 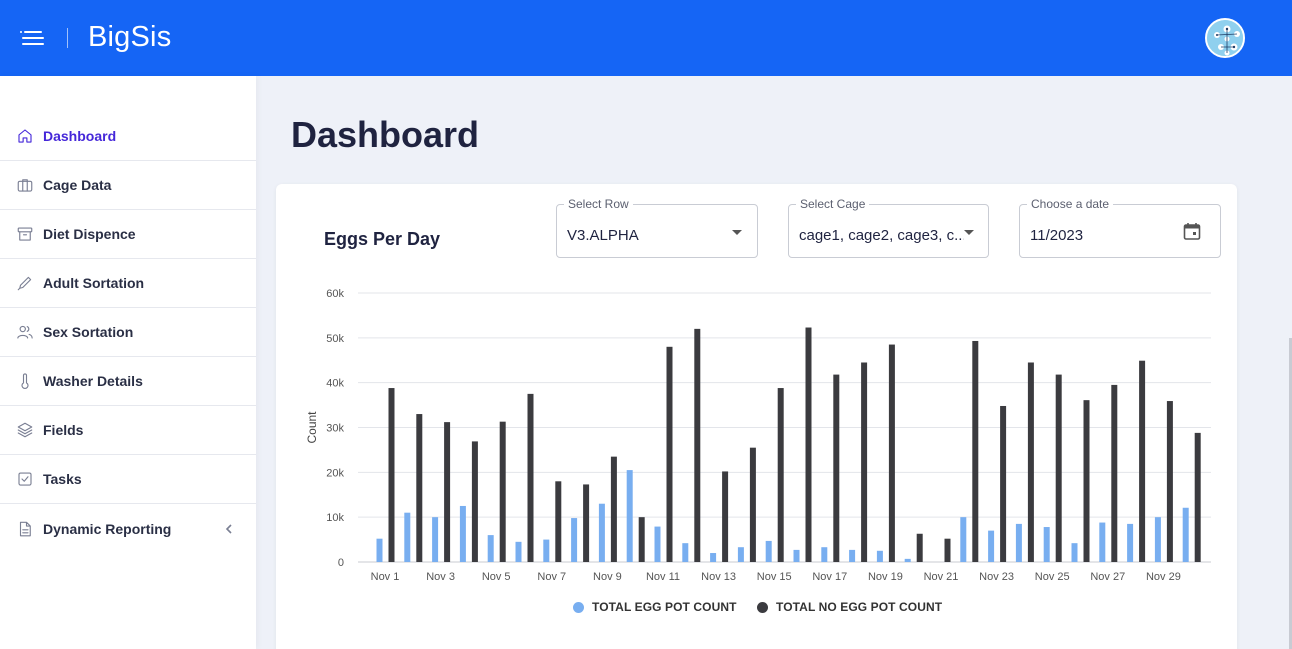 I want to click on sidebar-item-diet-dispence: Diet Dispence, so click(x=128, y=234).